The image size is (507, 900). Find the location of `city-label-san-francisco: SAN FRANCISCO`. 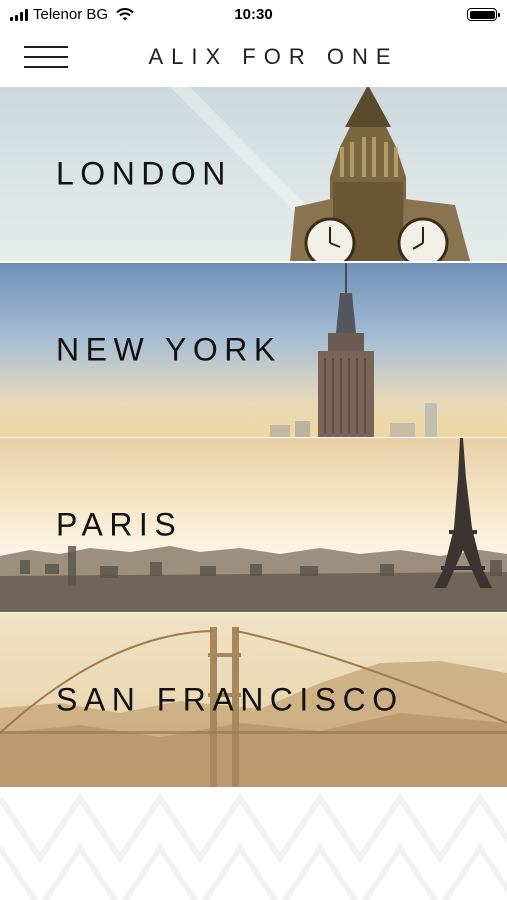

city-label-san-francisco: SAN FRANCISCO is located at coordinates (230, 699).